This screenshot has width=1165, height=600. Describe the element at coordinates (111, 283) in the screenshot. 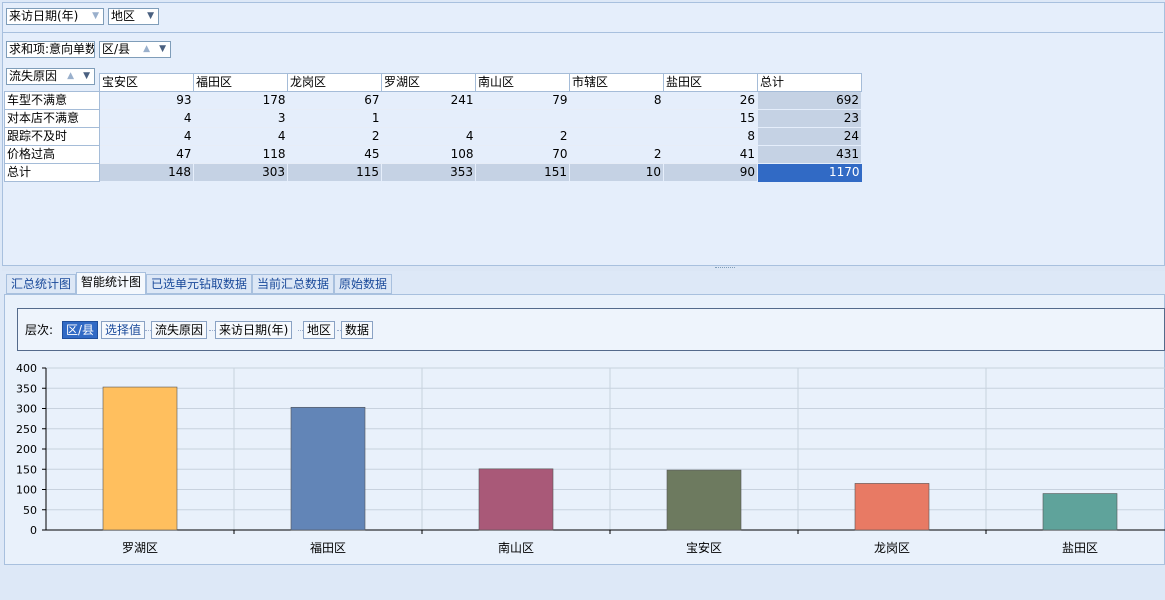

I see `tab-smart-chart: 智能统计图` at that location.